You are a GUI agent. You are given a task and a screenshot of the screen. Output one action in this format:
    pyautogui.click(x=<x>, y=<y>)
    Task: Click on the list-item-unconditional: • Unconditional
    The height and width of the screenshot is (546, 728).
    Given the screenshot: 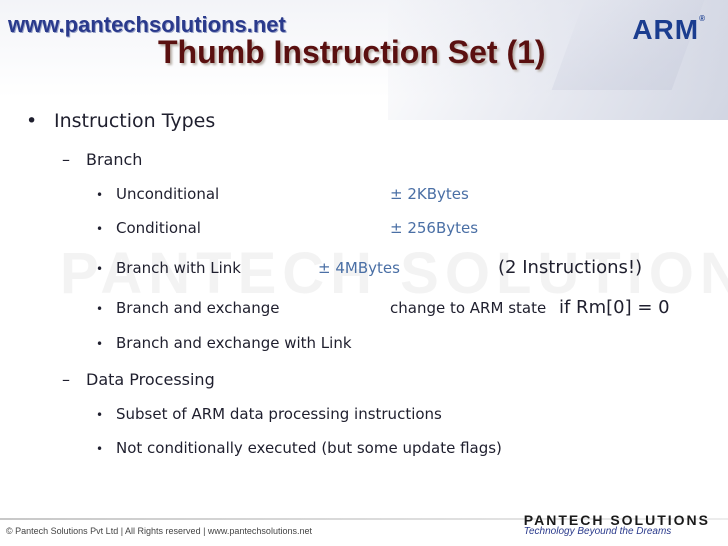 What is the action you would take?
    pyautogui.click(x=157, y=194)
    